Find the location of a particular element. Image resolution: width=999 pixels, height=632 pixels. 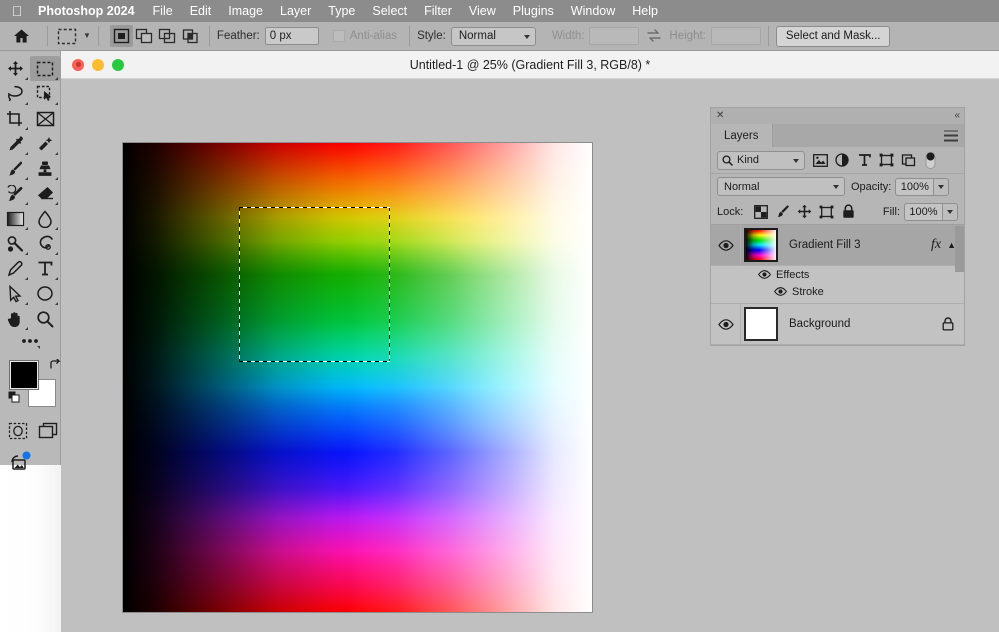

blend-mode-select: Normal is located at coordinates (781, 186).